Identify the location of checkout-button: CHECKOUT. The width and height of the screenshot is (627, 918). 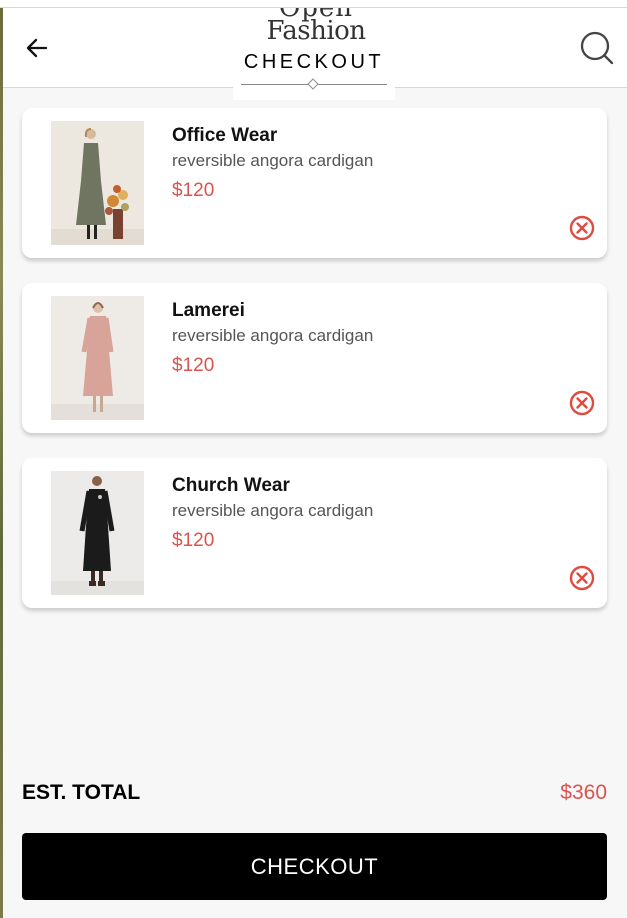
(314, 866).